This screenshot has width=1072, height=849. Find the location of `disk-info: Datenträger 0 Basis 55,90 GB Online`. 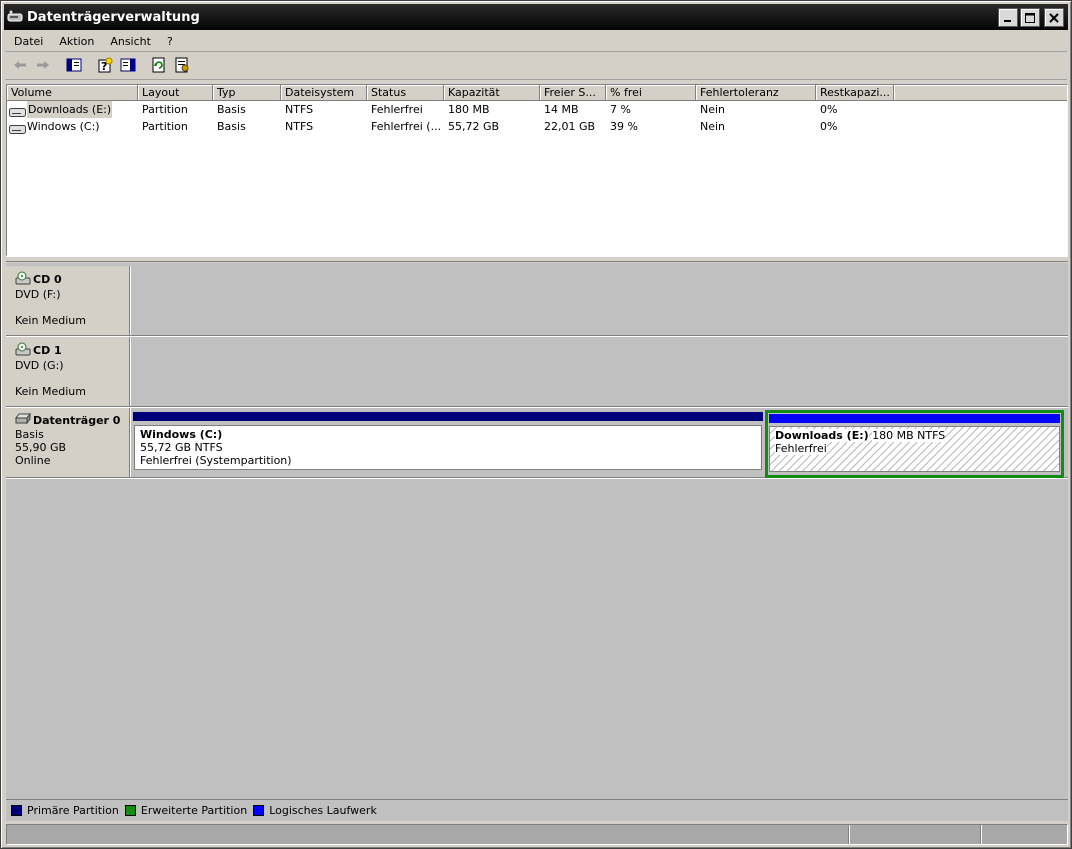

disk-info: Datenträger 0 Basis 55,90 GB Online is located at coordinates (68, 442).